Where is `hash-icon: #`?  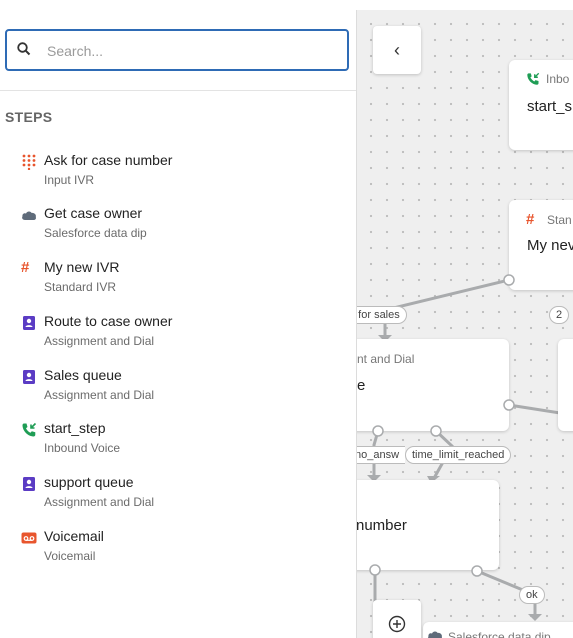
hash-icon: # is located at coordinates (25, 267).